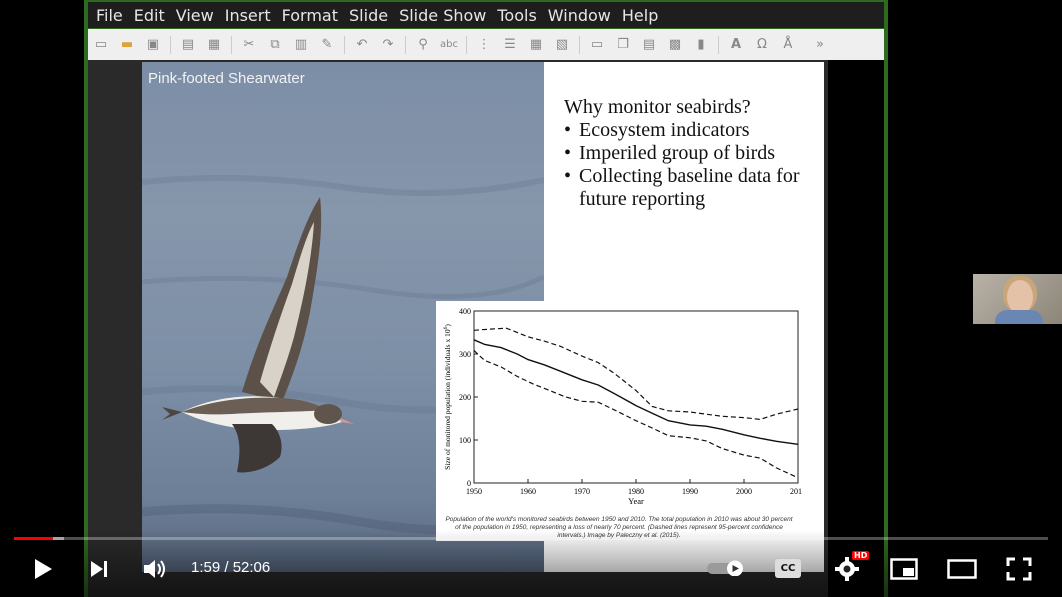  I want to click on menu-tools: Tools, so click(516, 15).